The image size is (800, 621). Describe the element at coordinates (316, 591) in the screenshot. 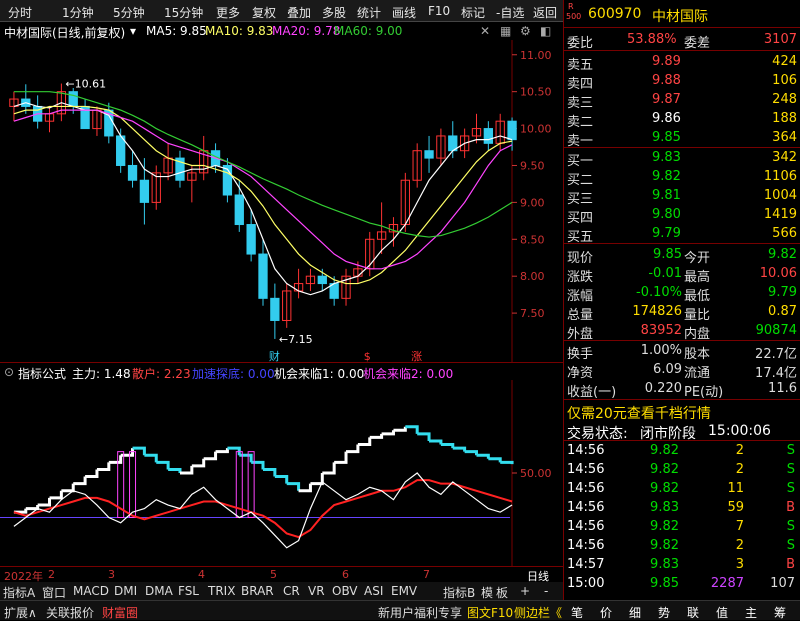

I see `tab-vr: VR` at that location.